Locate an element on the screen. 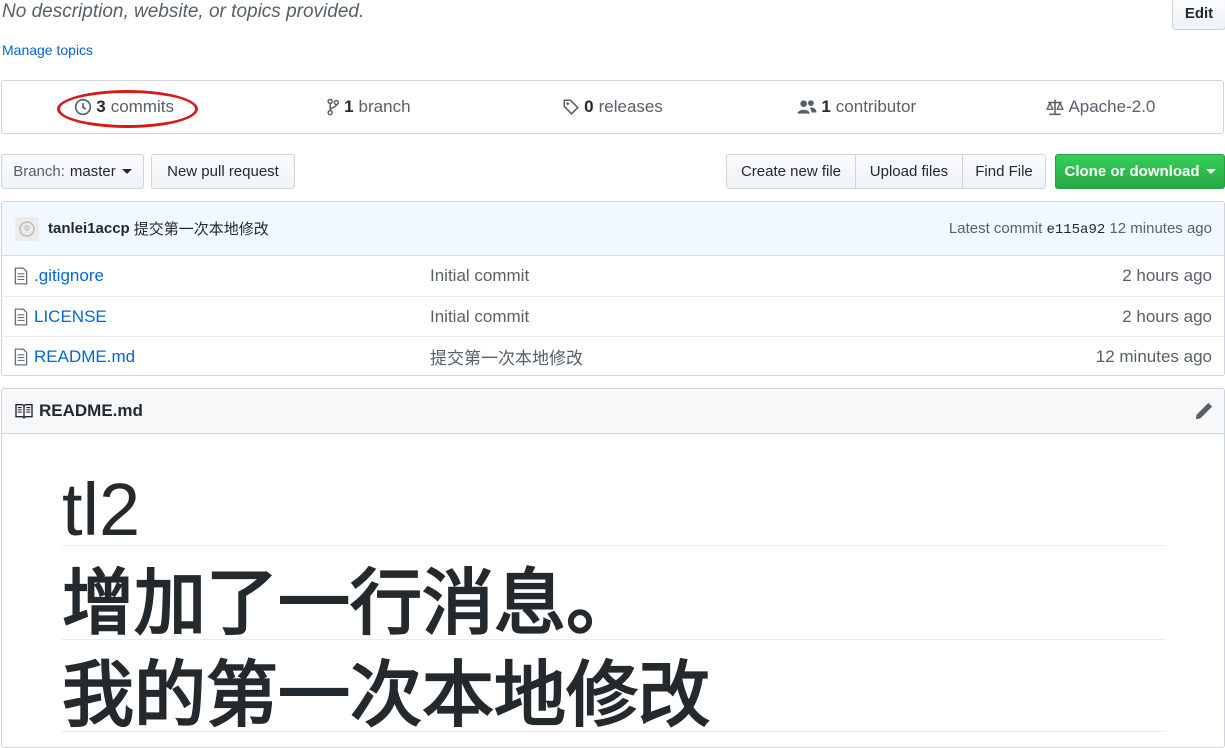 The width and height of the screenshot is (1225, 748). readme-heading: 增加了一行消息。 is located at coordinates (614, 604).